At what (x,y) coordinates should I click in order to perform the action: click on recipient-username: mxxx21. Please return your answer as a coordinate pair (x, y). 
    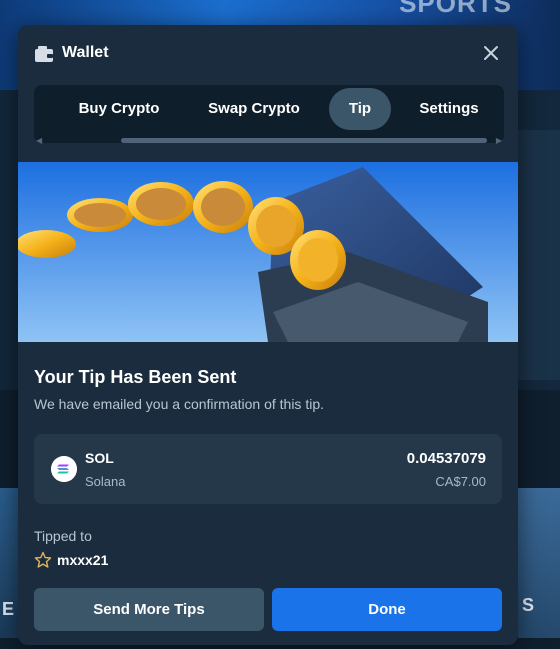
    Looking at the image, I should click on (82, 560).